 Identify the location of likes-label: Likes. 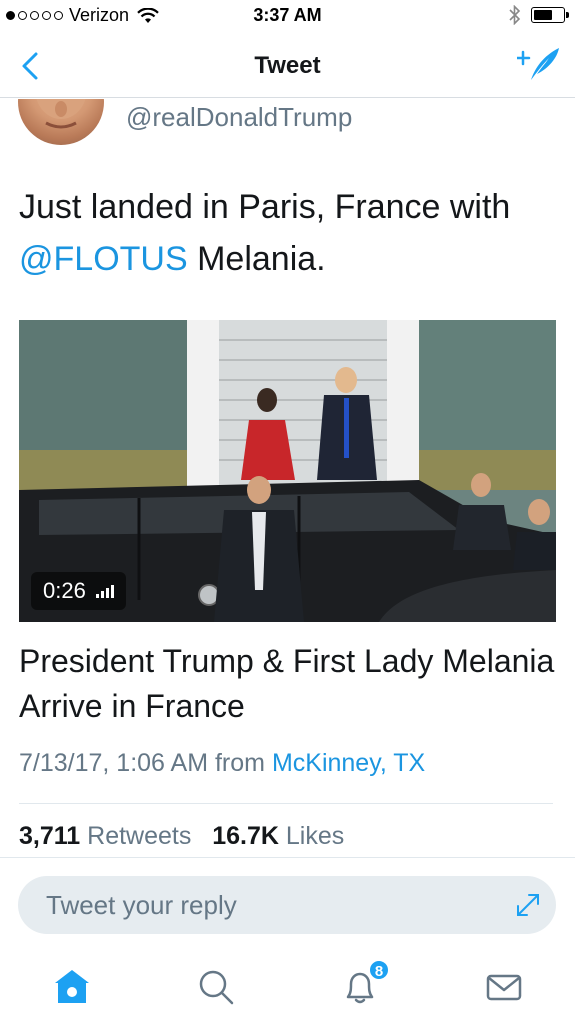
(315, 836).